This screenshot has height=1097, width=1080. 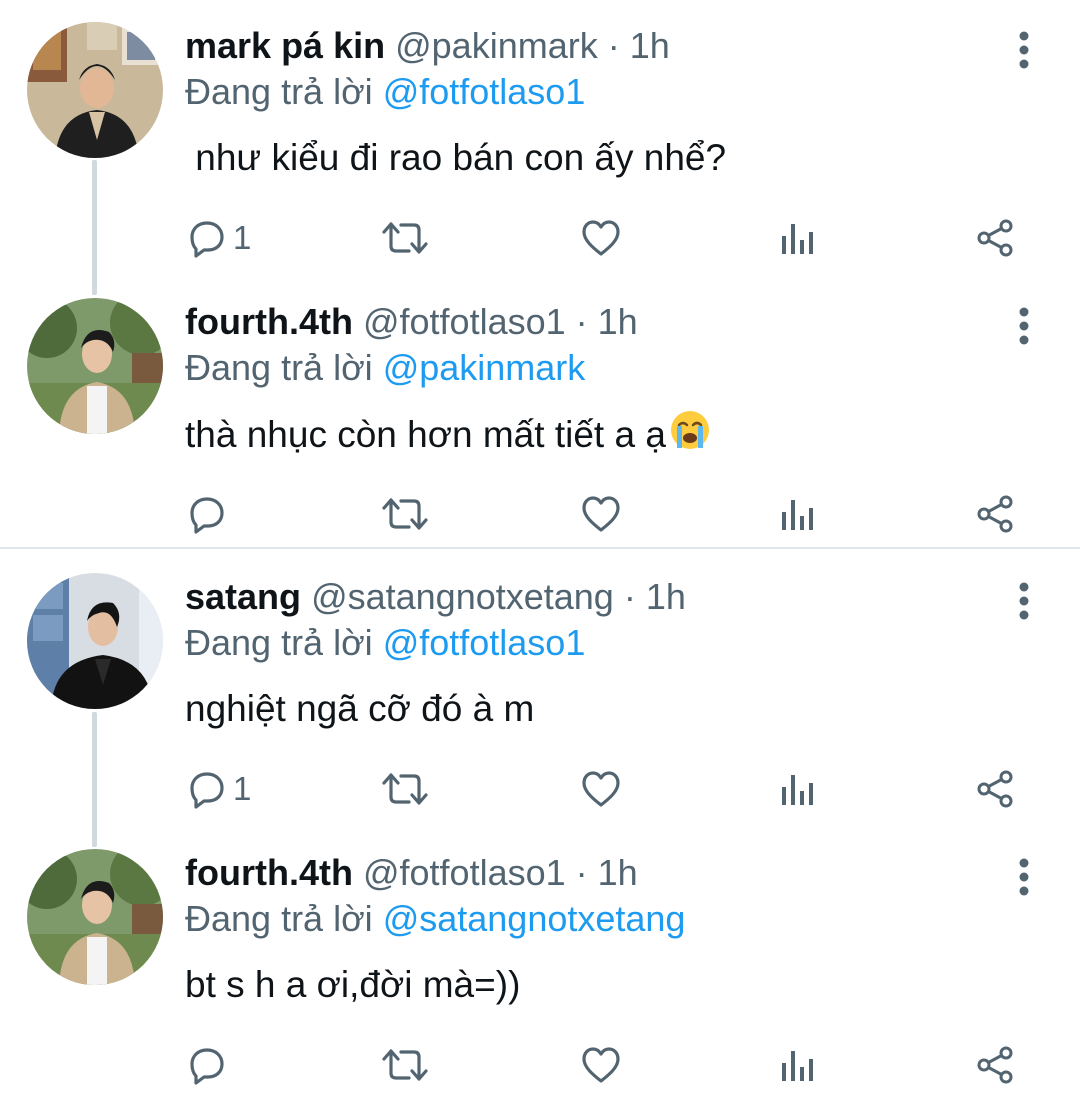 What do you see at coordinates (285, 45) in the screenshot?
I see `display-name: mark pá kin` at bounding box center [285, 45].